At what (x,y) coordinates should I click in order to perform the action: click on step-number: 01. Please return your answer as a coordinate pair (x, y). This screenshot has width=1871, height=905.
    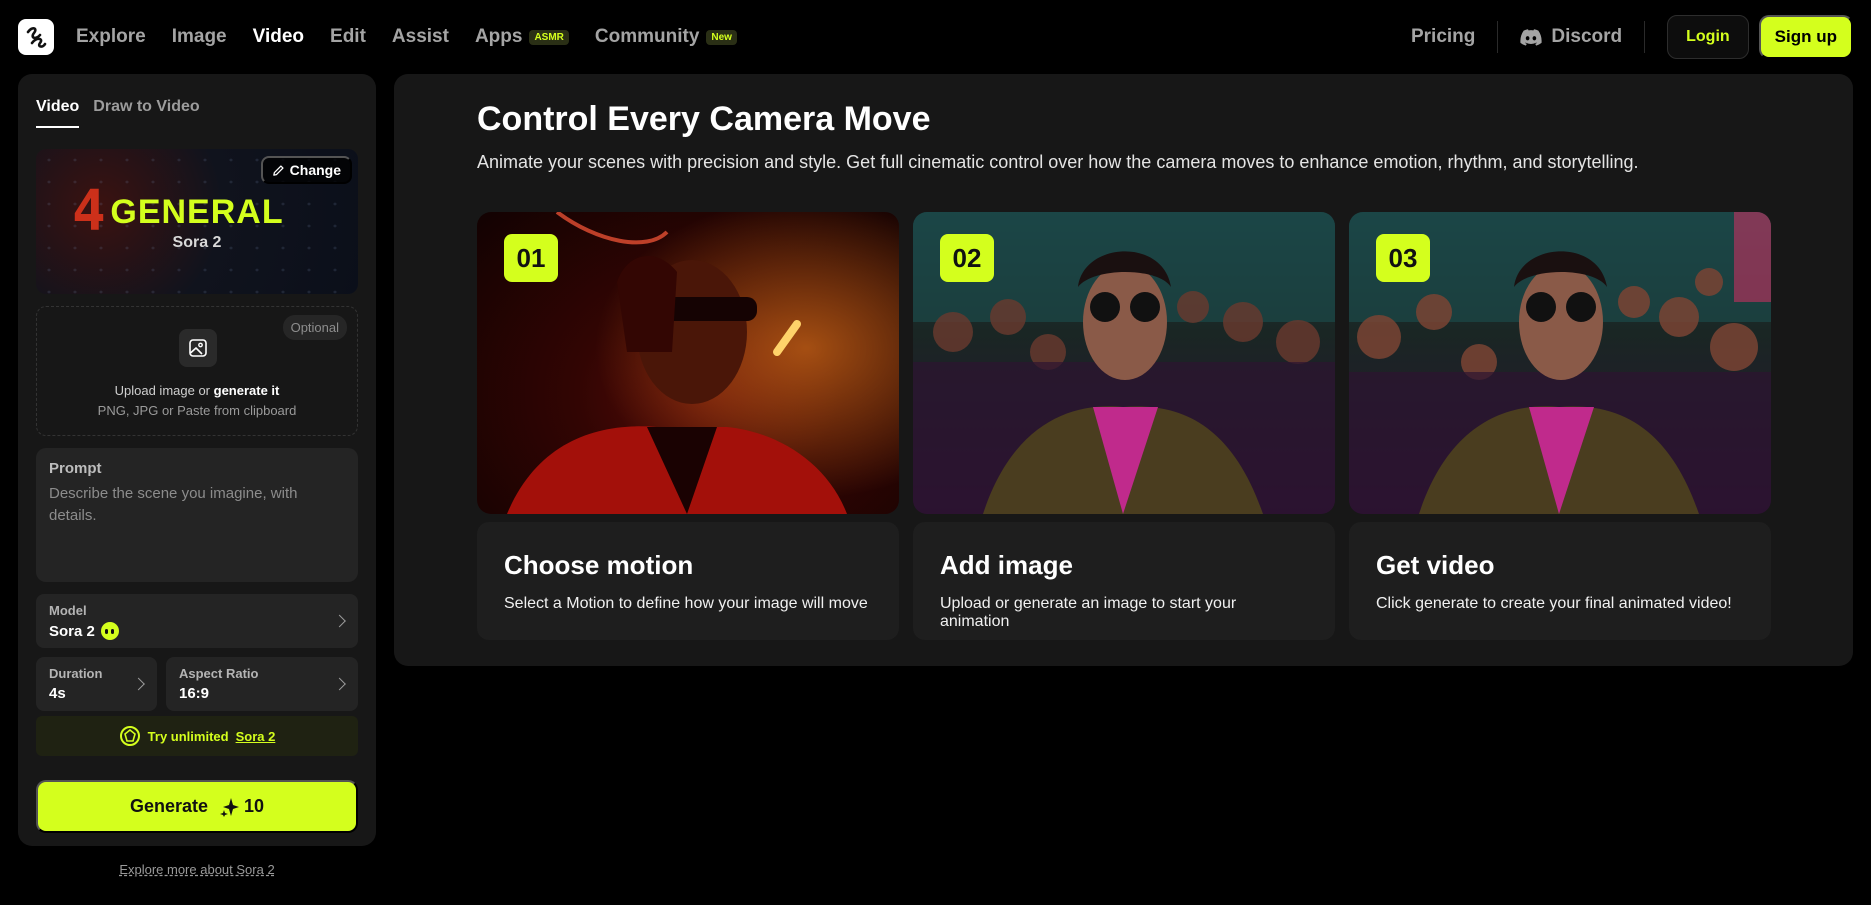
    Looking at the image, I should click on (531, 258).